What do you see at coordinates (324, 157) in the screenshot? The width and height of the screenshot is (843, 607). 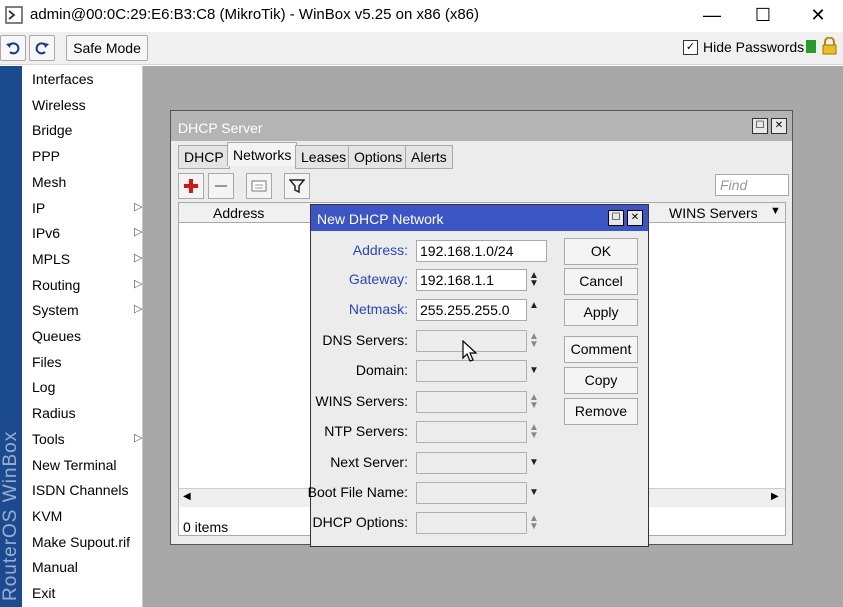 I see `tab-leases: Leases` at bounding box center [324, 157].